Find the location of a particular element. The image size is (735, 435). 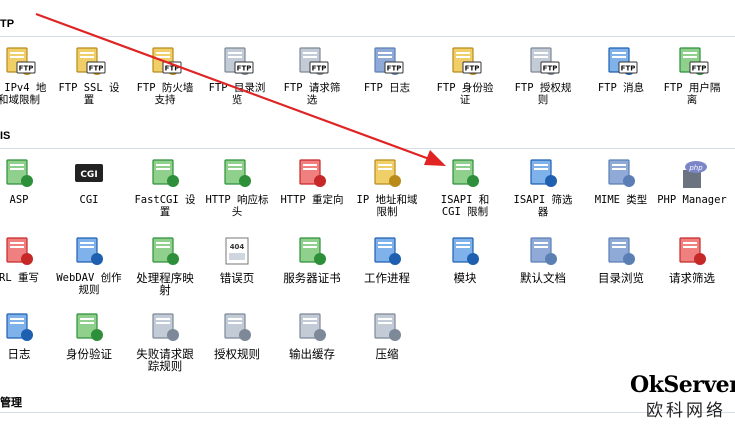

feature-worker-process: 工作进程 is located at coordinates (387, 259).